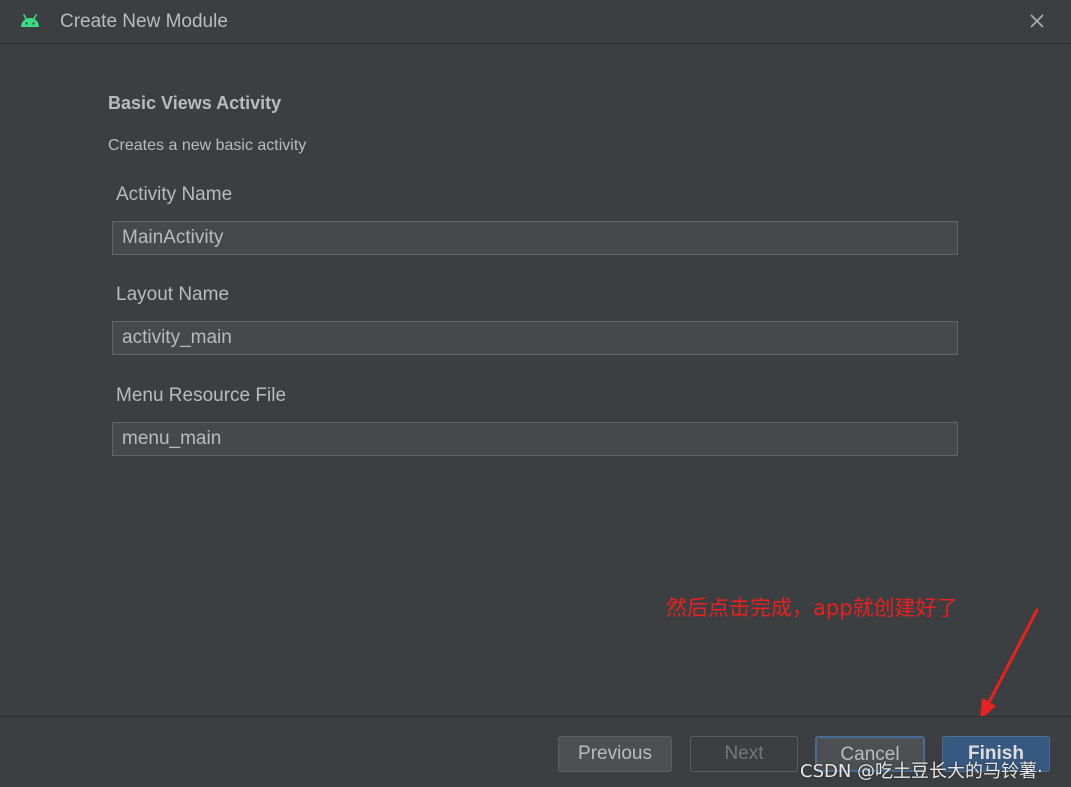  I want to click on template-heading: Basic Views Activity, so click(195, 103).